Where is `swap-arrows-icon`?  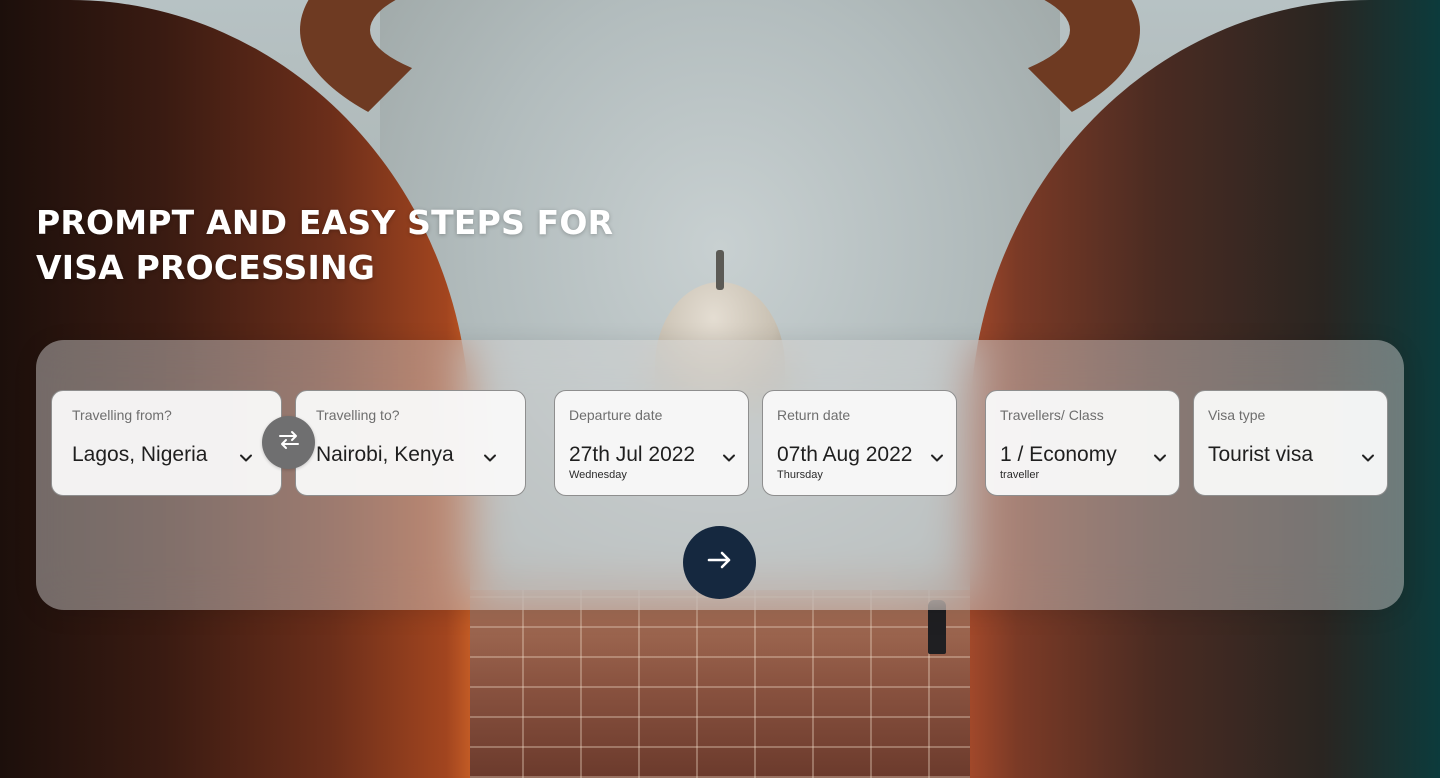
swap-arrows-icon is located at coordinates (289, 442).